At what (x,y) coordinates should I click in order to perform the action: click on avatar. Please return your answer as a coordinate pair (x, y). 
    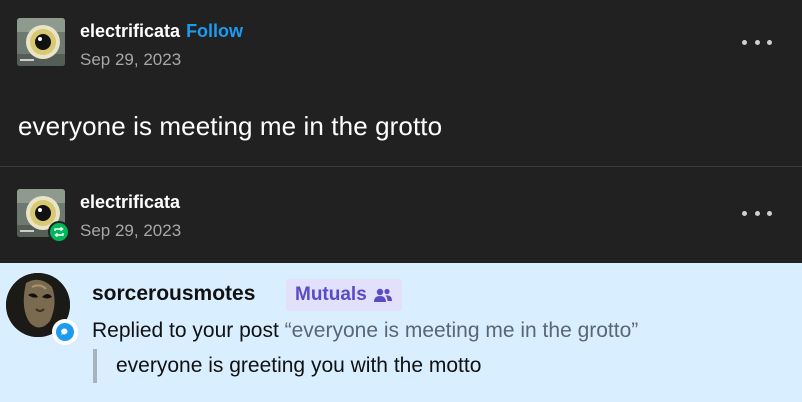
    Looking at the image, I should click on (41, 42).